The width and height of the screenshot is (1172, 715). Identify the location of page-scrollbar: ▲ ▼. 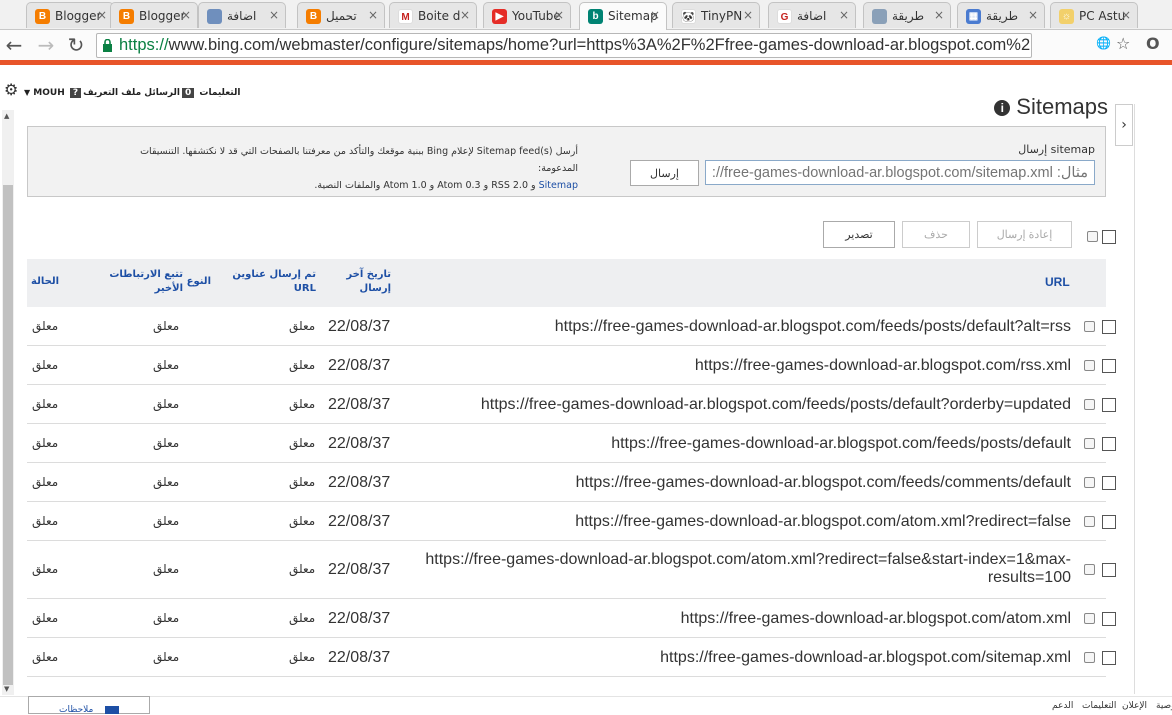
(8, 402).